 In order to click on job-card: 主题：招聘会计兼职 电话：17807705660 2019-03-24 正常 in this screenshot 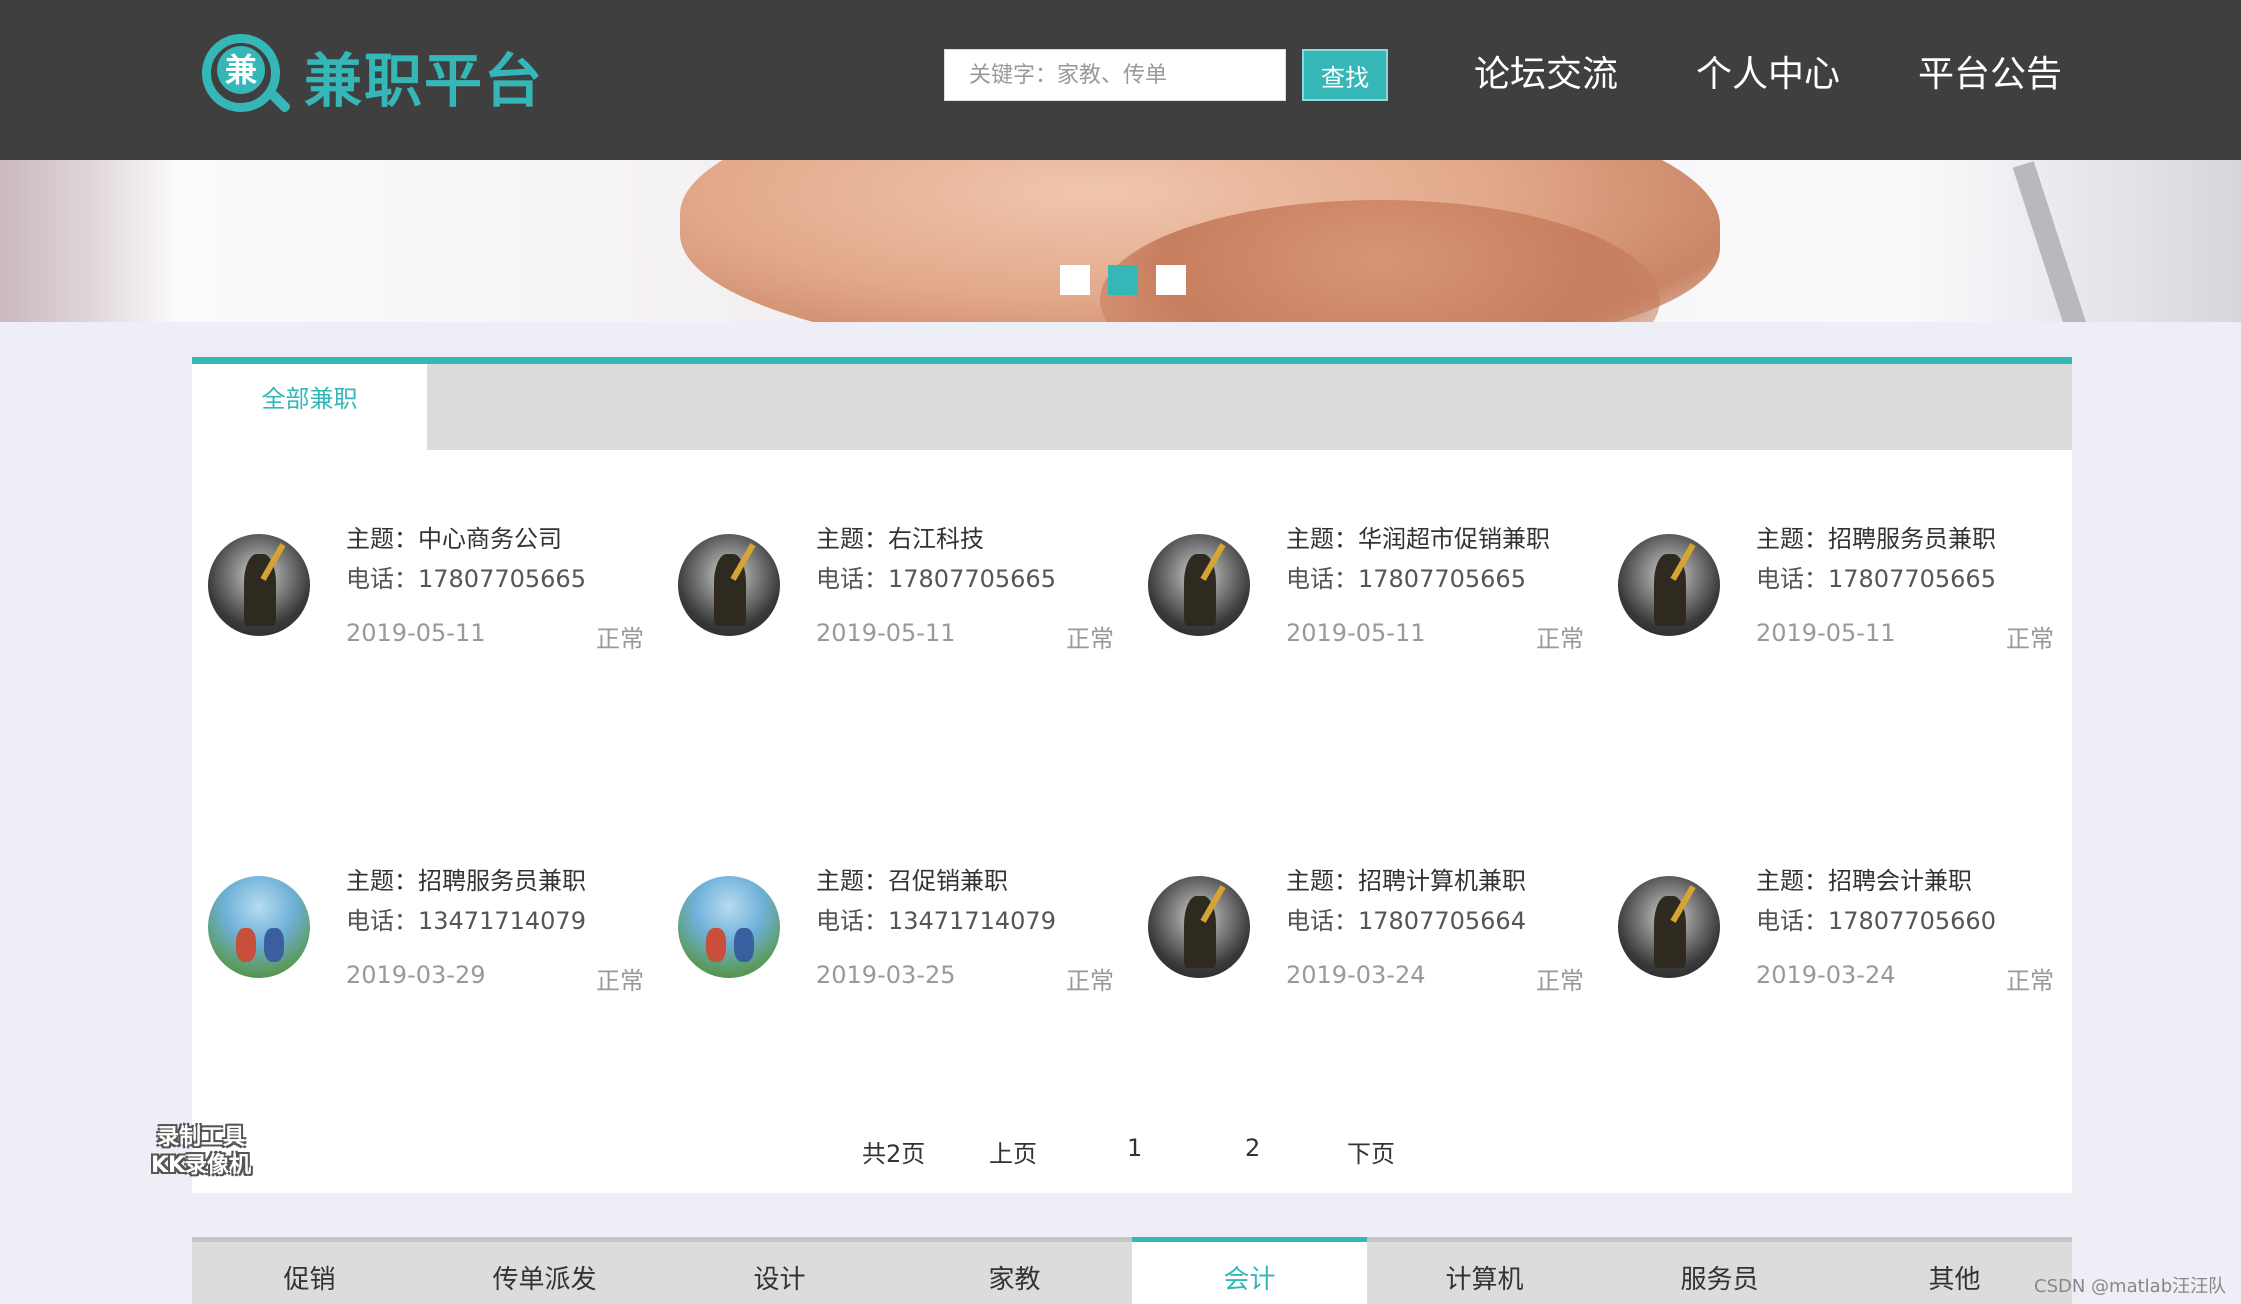, I will do `click(1832, 931)`.